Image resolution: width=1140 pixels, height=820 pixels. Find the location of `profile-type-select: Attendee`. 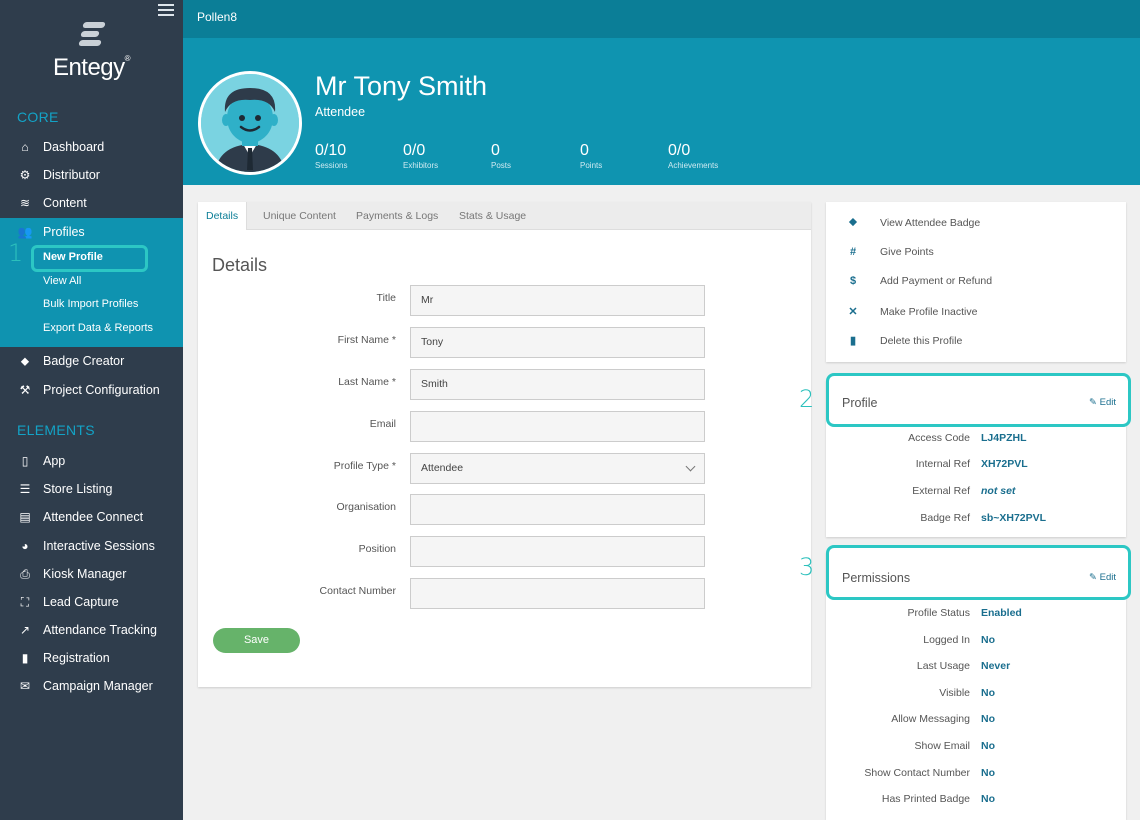

profile-type-select: Attendee is located at coordinates (557, 468).